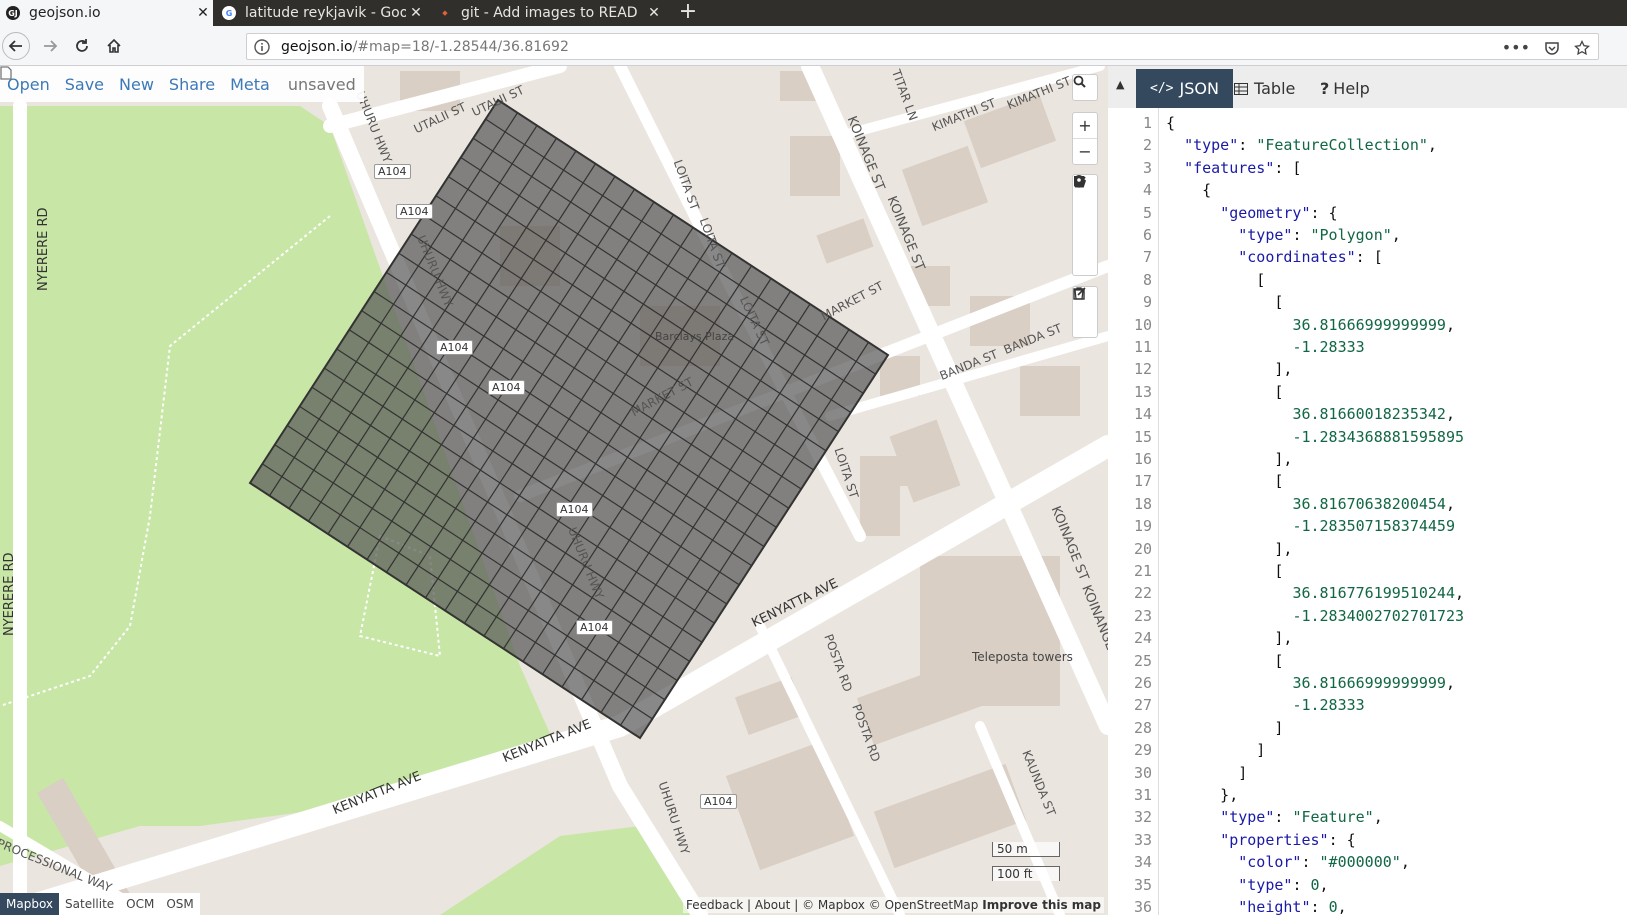 This screenshot has width=1627, height=918. What do you see at coordinates (1147, 167) in the screenshot?
I see `line-number: 3` at bounding box center [1147, 167].